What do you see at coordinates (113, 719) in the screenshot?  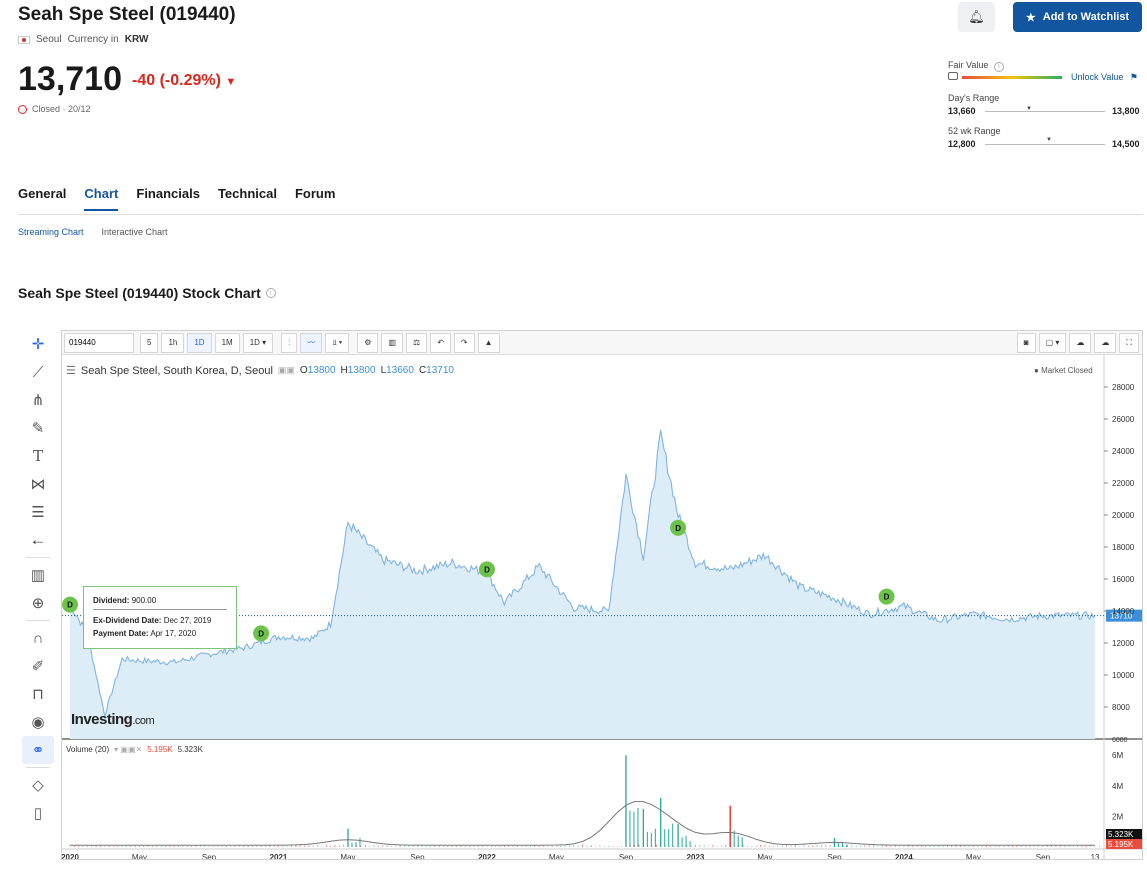 I see `investing-logo: Investing.com` at bounding box center [113, 719].